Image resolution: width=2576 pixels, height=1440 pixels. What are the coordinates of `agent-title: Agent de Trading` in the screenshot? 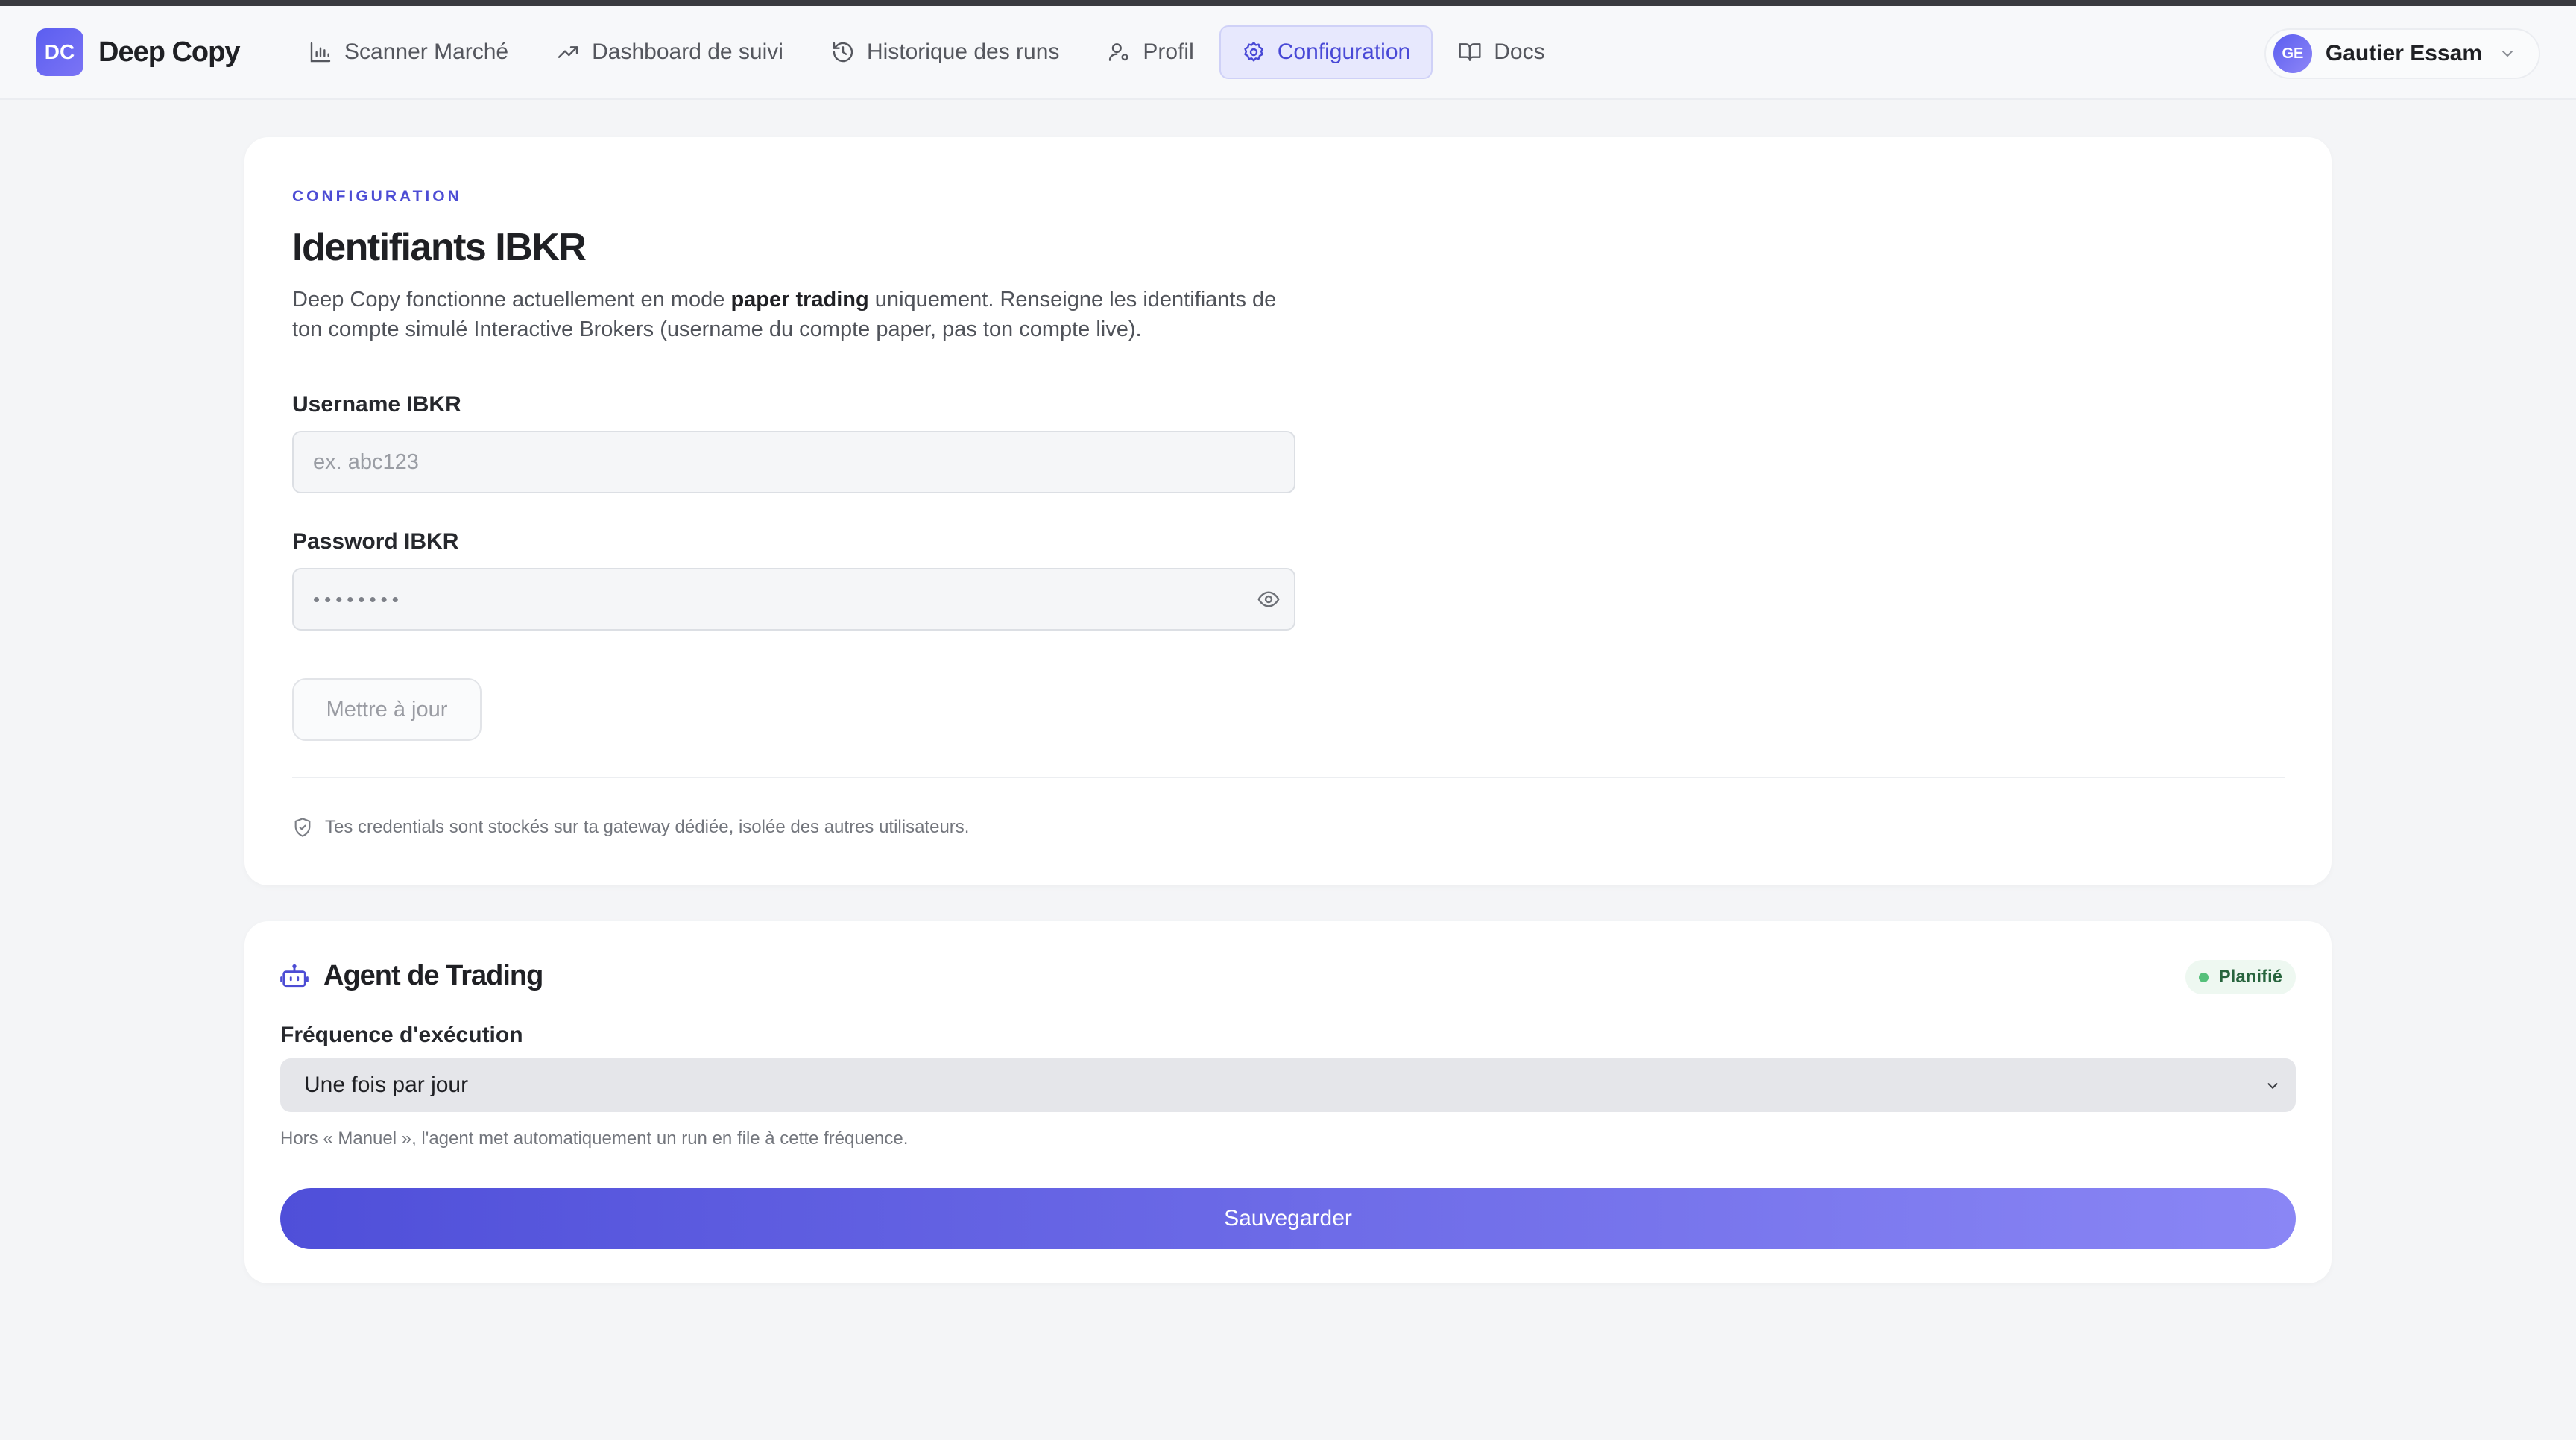 It's located at (433, 975).